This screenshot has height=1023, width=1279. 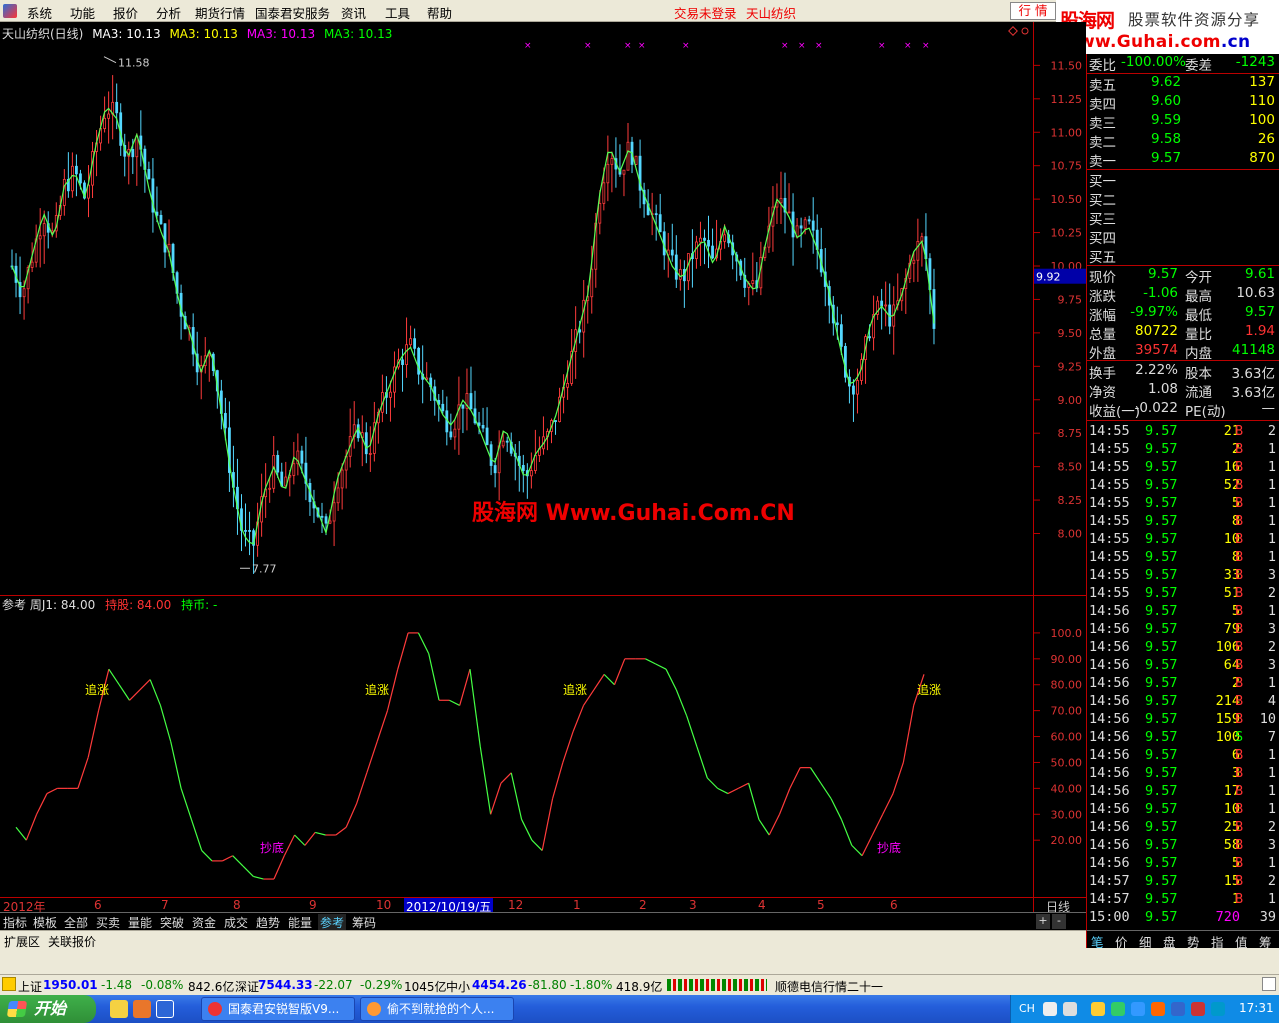 What do you see at coordinates (268, 922) in the screenshot?
I see `tab-trend: 趋势` at bounding box center [268, 922].